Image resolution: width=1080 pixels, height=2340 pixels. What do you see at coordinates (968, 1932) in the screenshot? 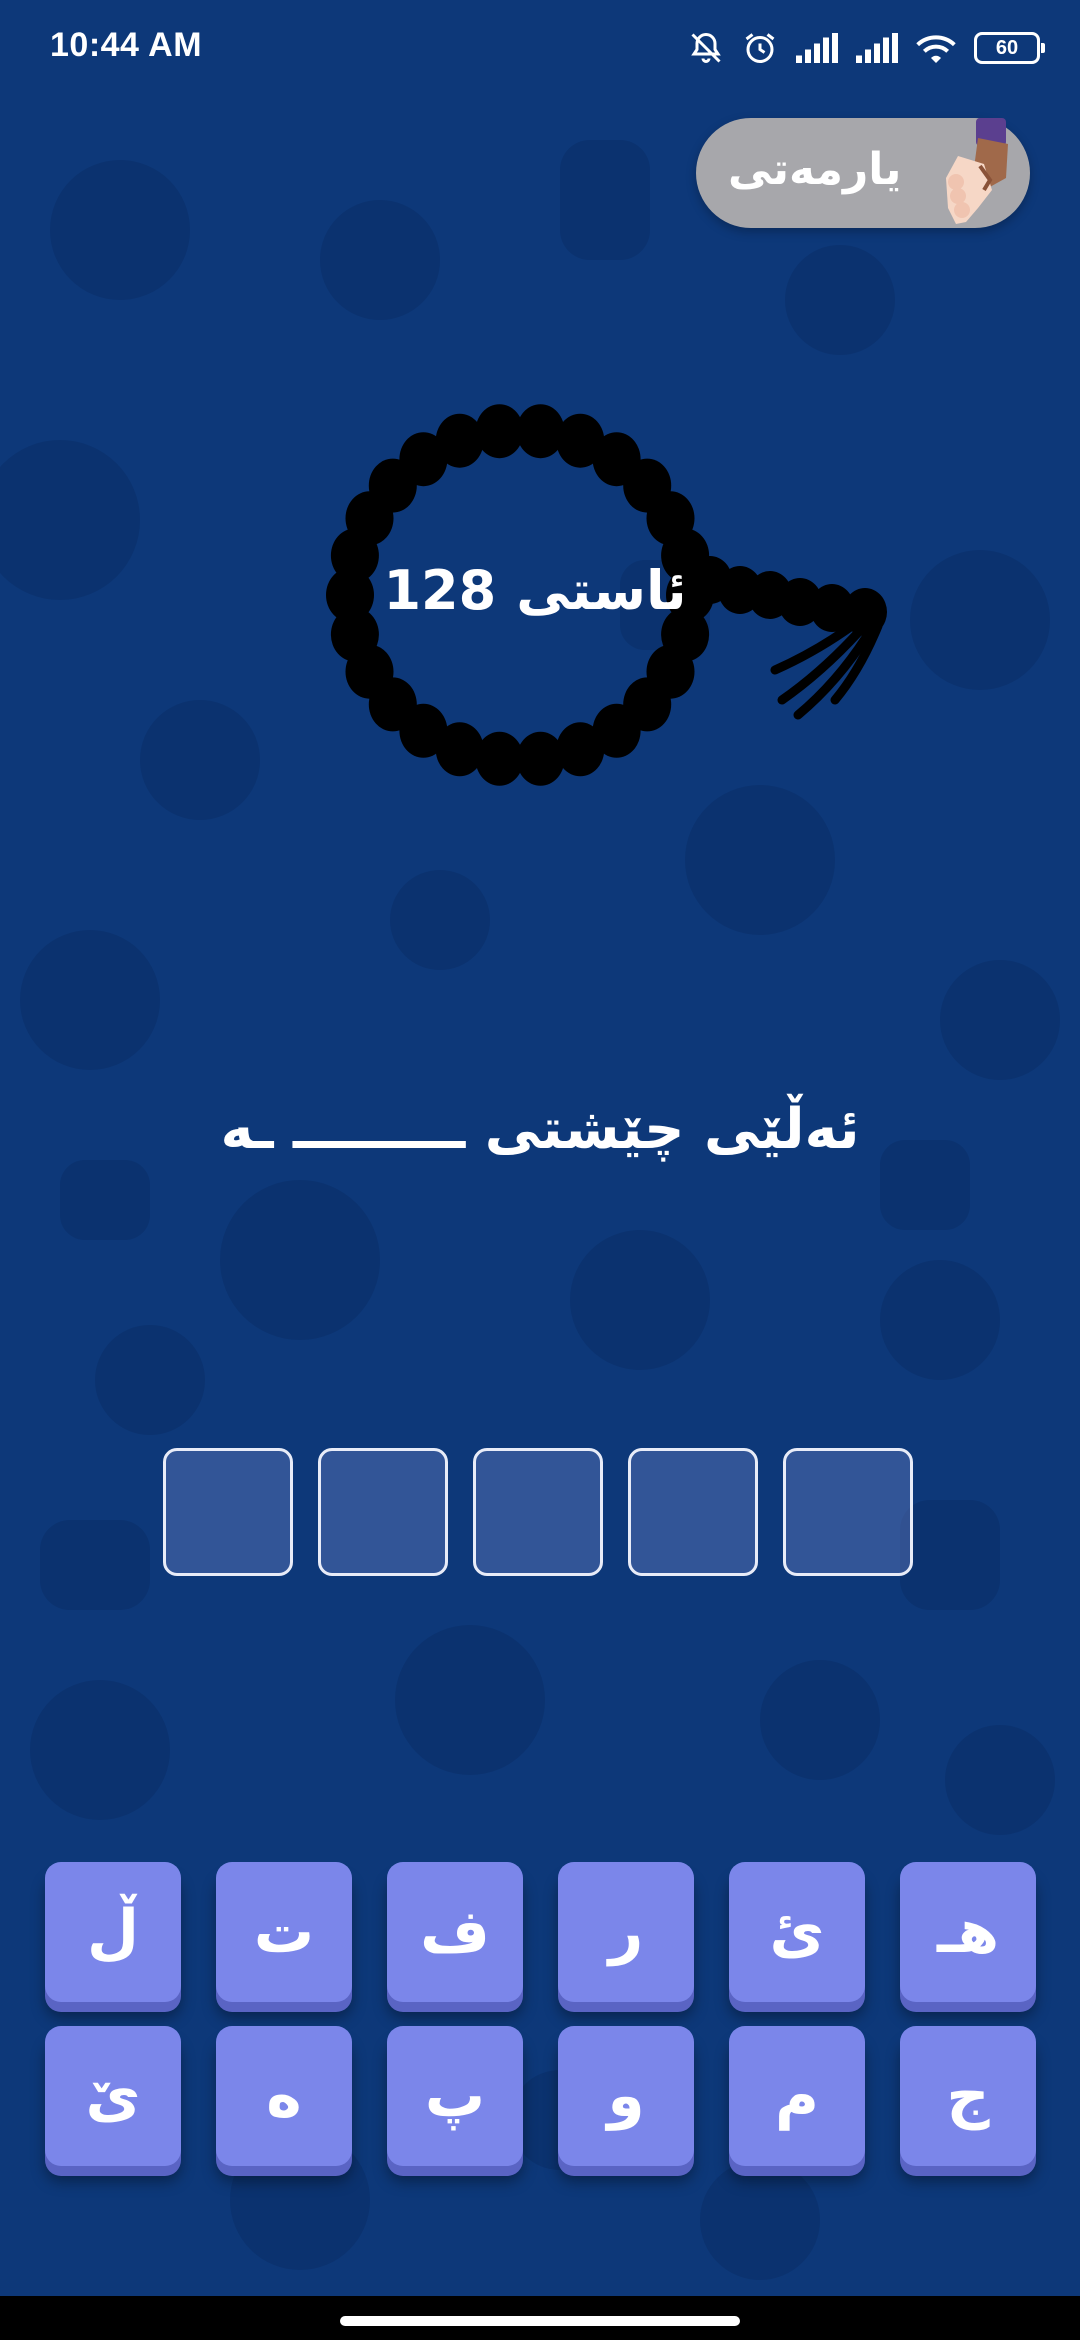
I see `letter-key: ھـ` at bounding box center [968, 1932].